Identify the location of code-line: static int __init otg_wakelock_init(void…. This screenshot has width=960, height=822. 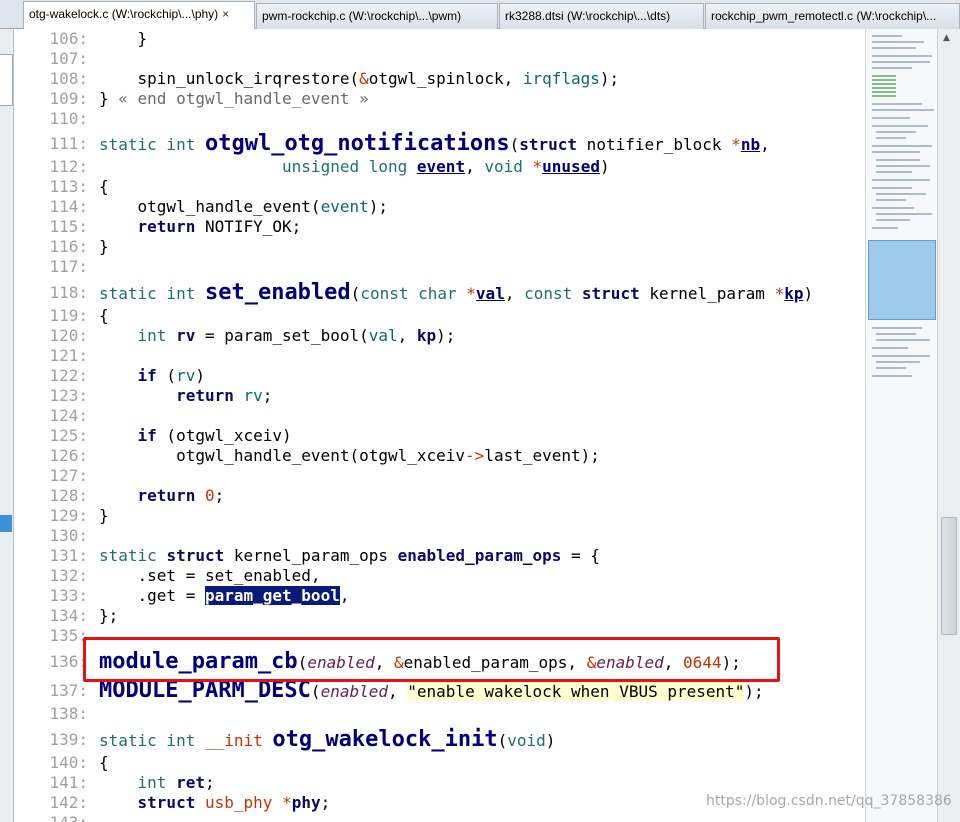
(327, 739).